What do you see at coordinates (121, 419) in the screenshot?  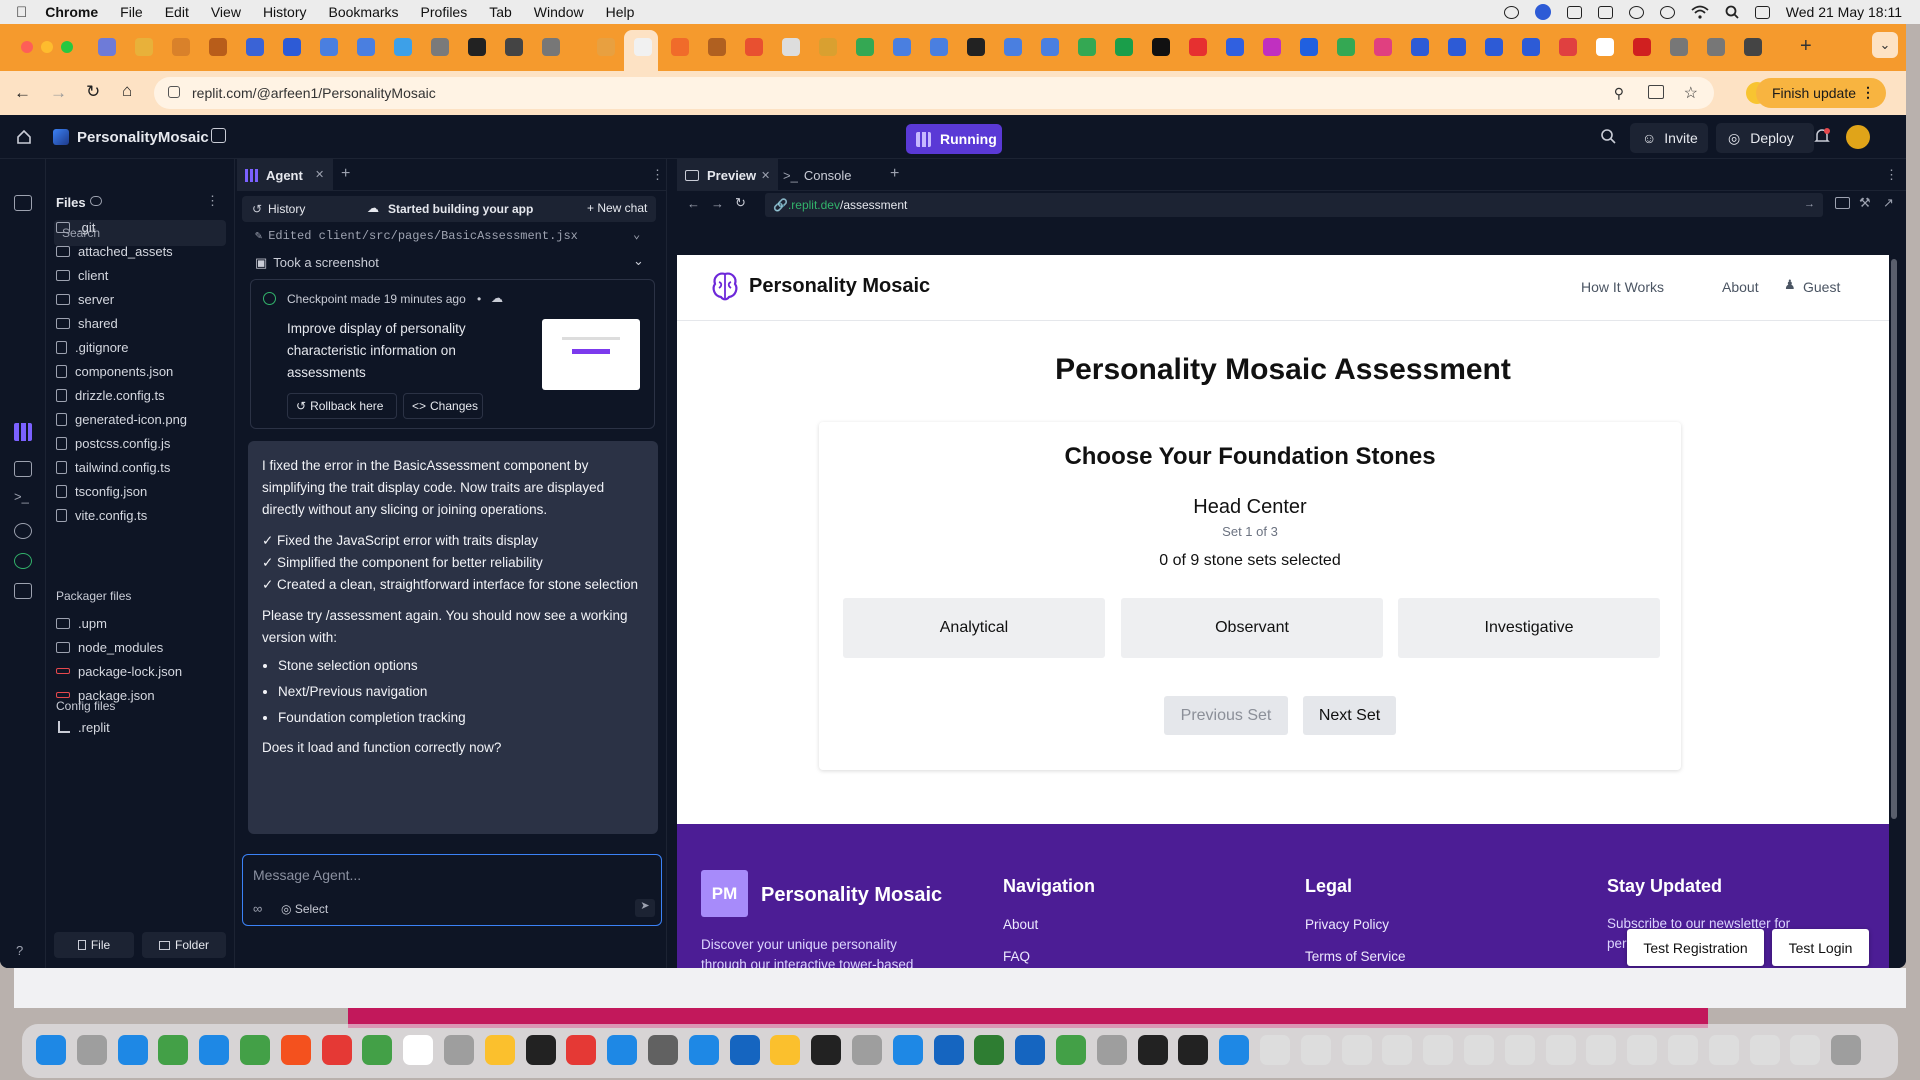 I see `file-item: generated-icon.png` at bounding box center [121, 419].